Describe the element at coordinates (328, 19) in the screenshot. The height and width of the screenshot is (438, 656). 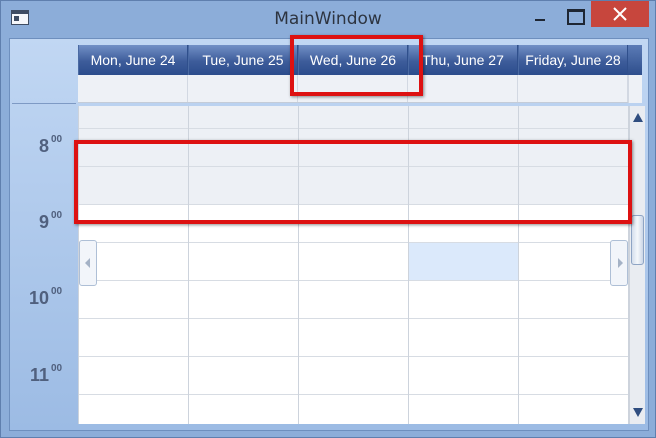
I see `title-bar: MainWindow` at that location.